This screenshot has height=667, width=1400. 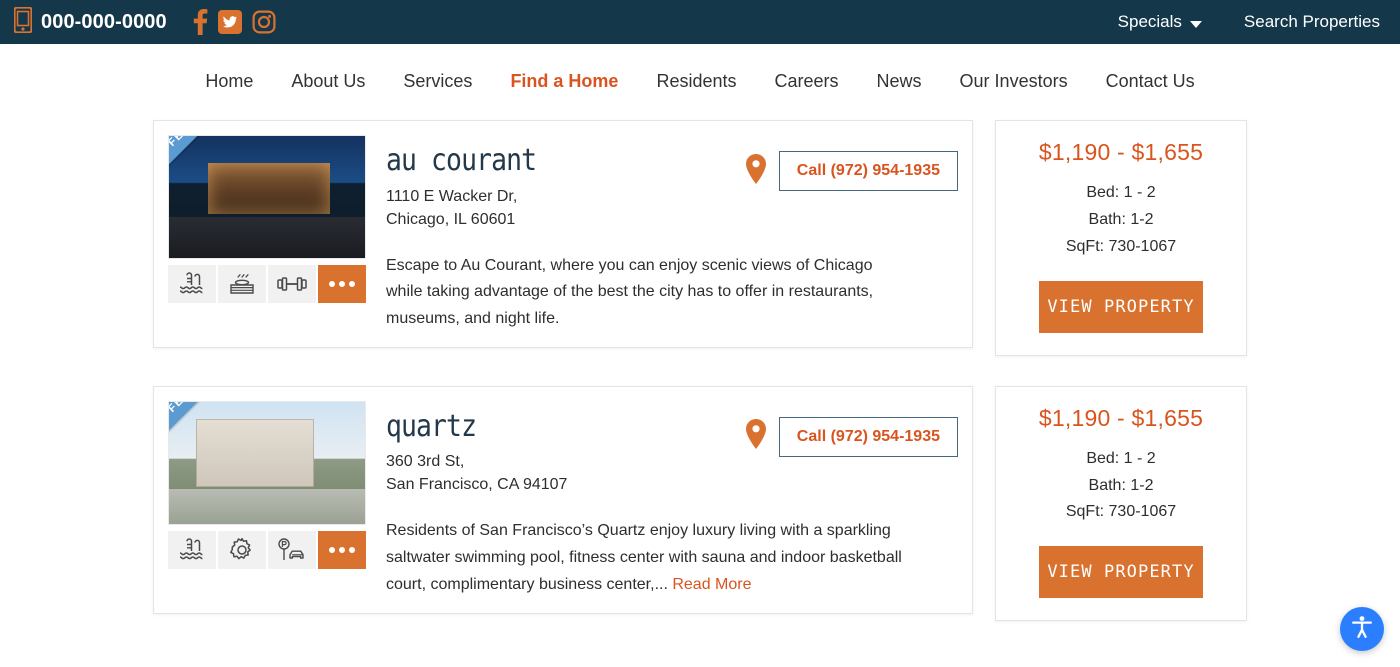 I want to click on property-address: 1110 E Wacker Dr, Chicago, IL 60601, so click(x=471, y=208).